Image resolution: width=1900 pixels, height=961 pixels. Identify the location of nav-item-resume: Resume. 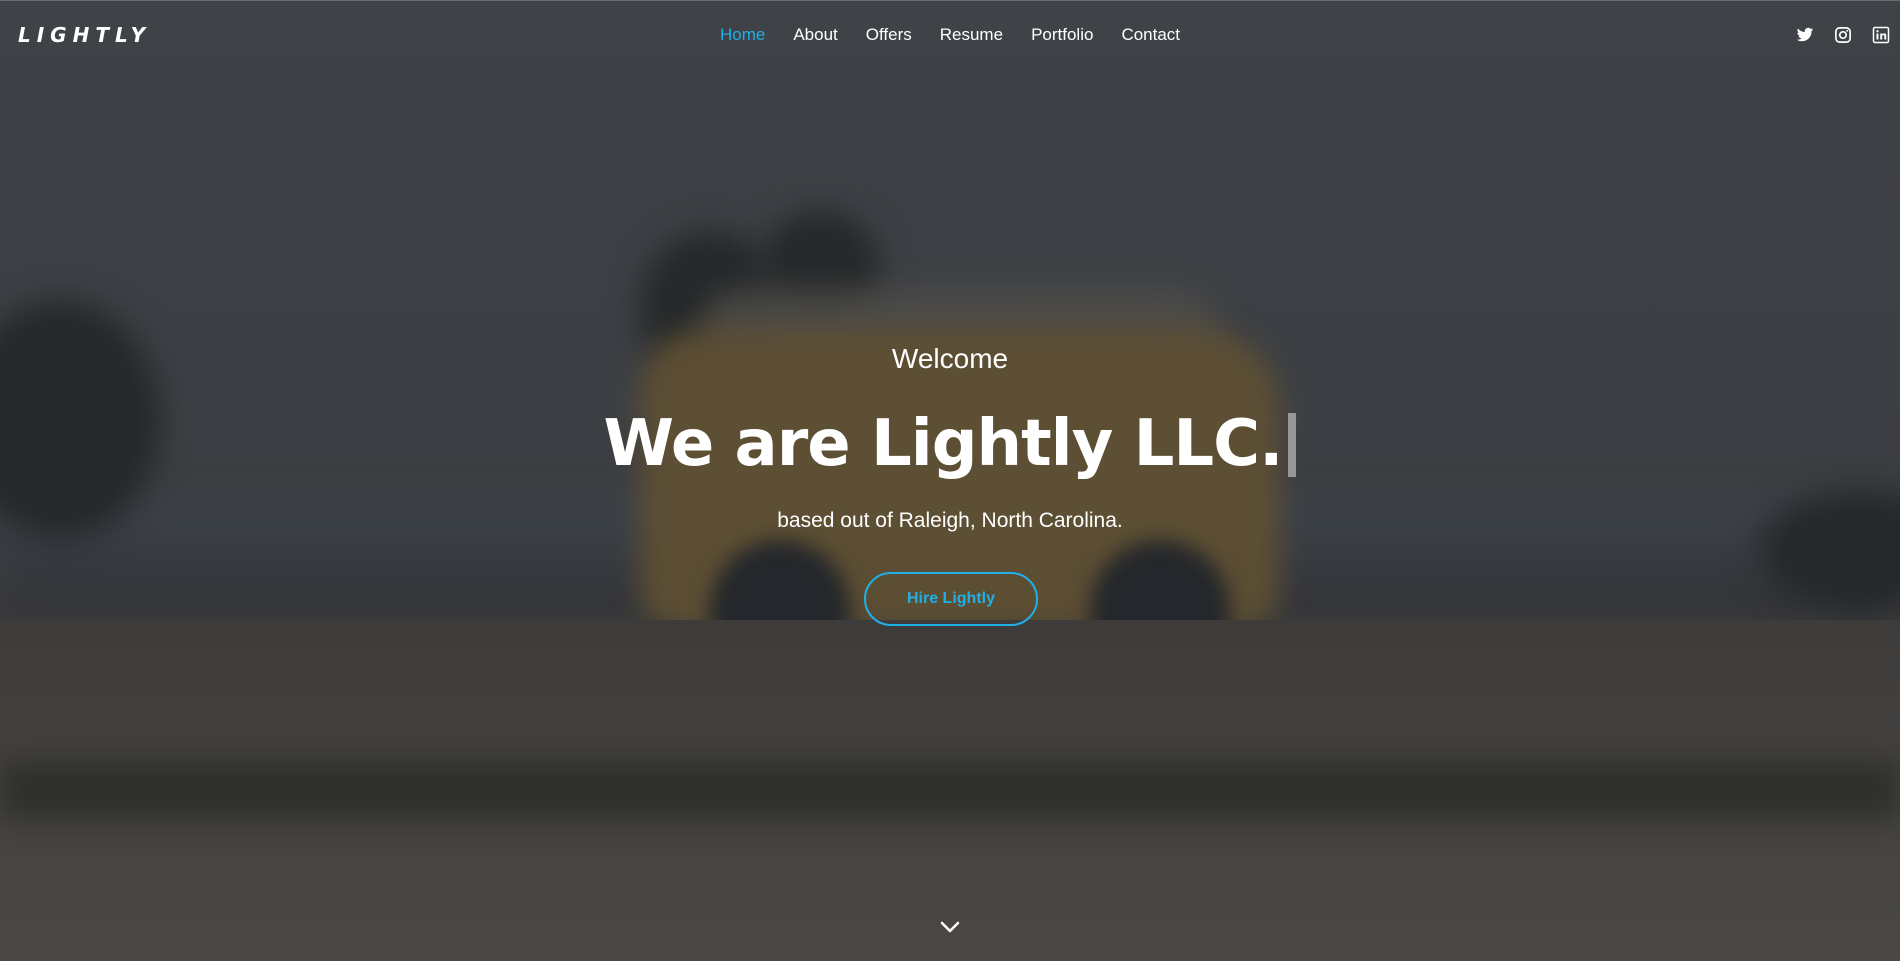
(971, 35).